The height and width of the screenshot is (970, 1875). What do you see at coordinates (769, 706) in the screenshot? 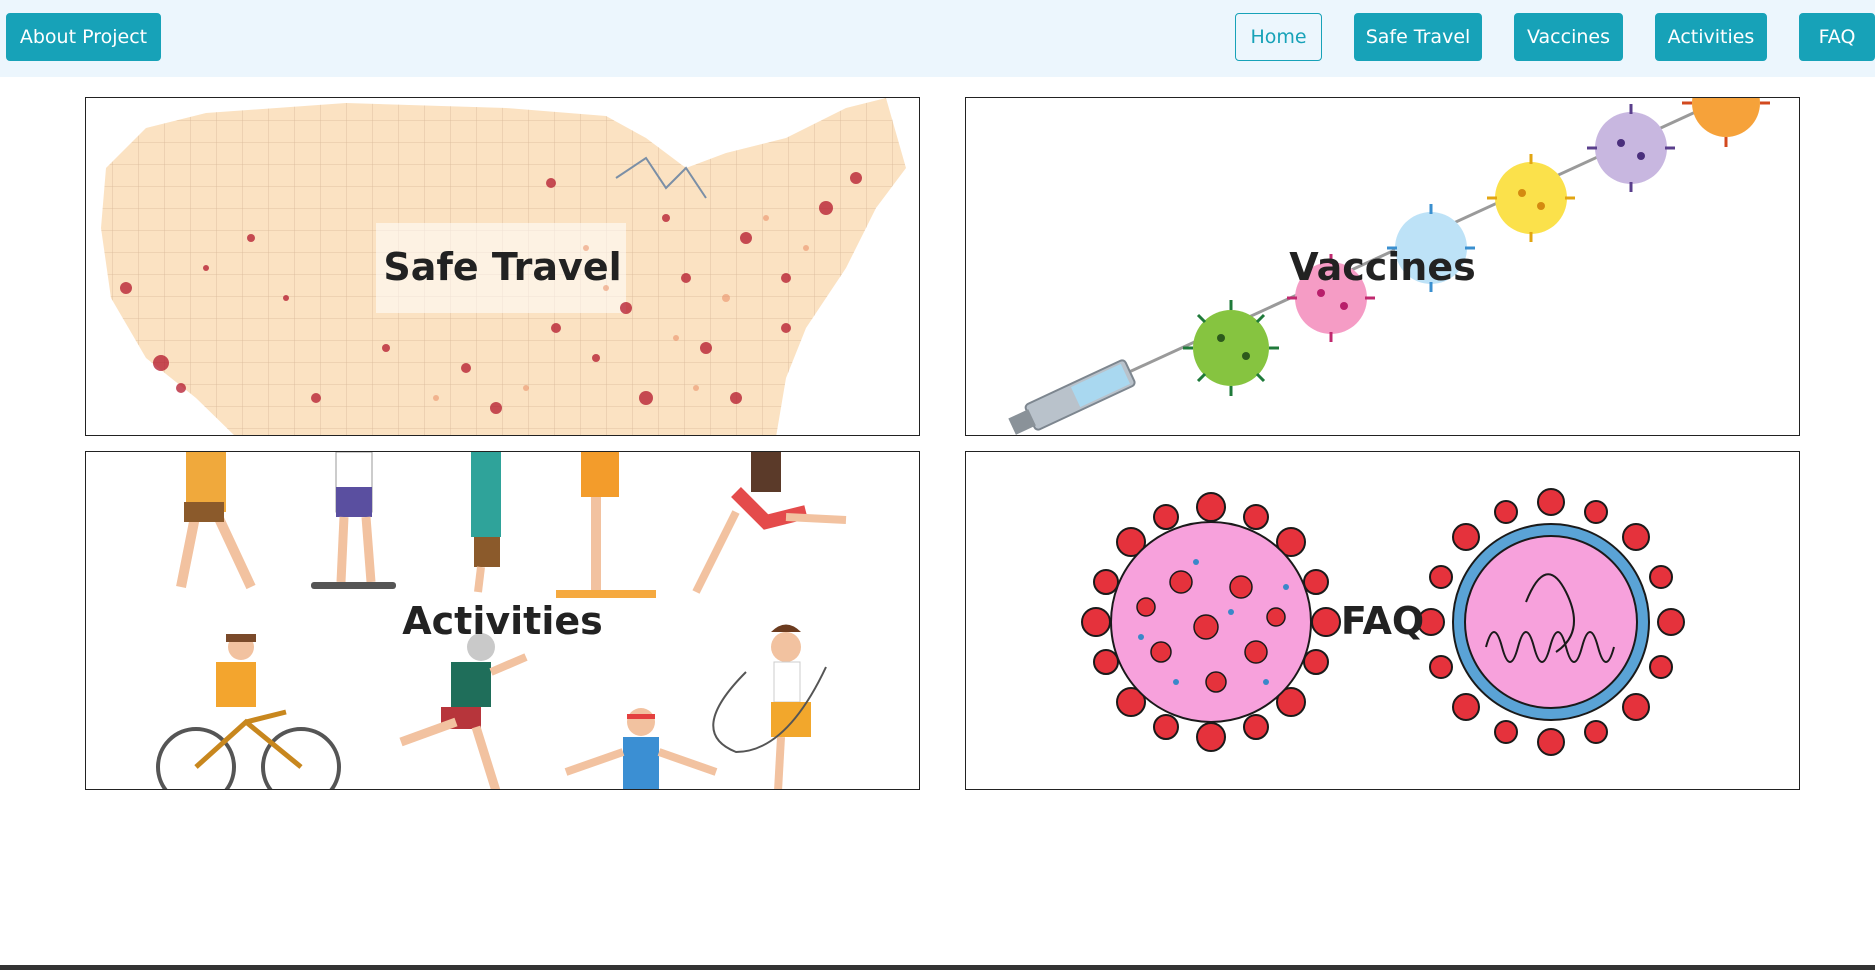
I see `jump-rope-woman-figure` at bounding box center [769, 706].